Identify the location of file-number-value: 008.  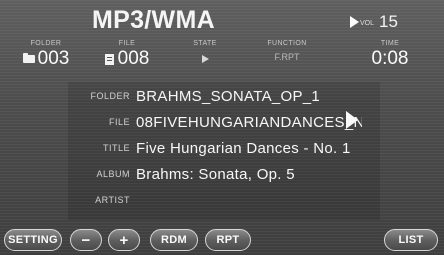
(133, 58).